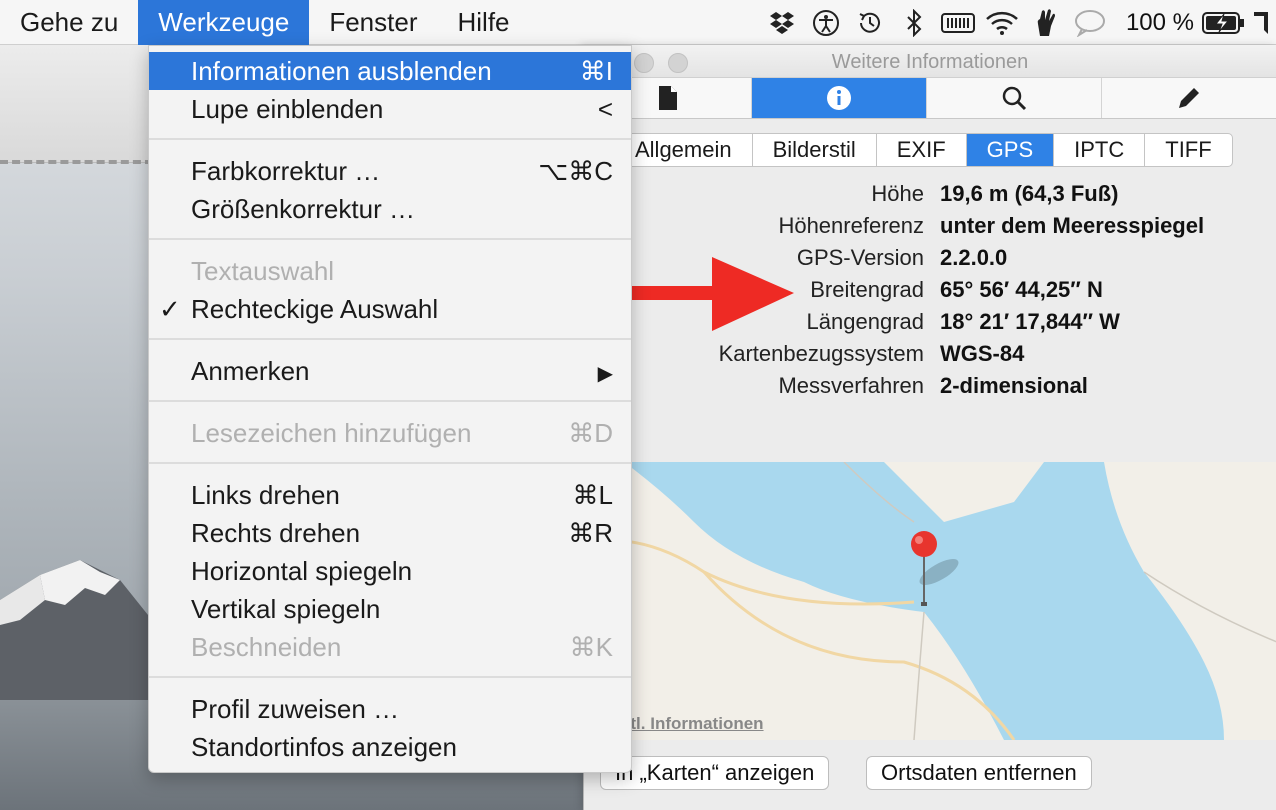 The height and width of the screenshot is (810, 1276). I want to click on gps-key-hoehe: Höhe, so click(897, 193).